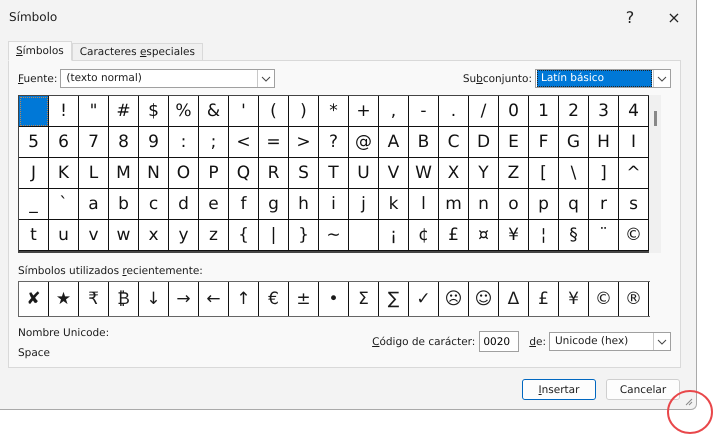 The height and width of the screenshot is (434, 713). I want to click on symbol-cell: d, so click(184, 204).